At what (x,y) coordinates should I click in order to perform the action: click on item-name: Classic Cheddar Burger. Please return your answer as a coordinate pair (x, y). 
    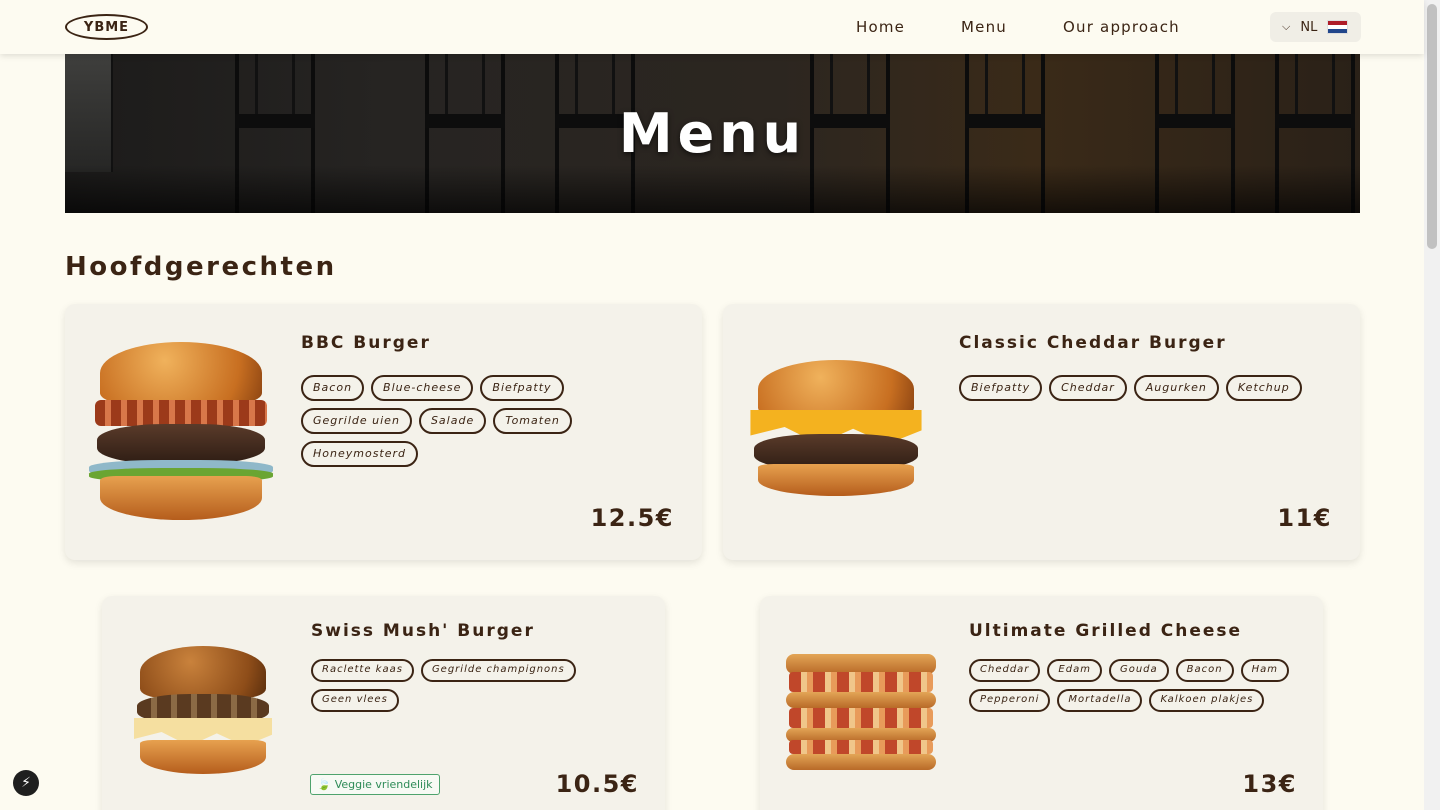
    Looking at the image, I should click on (1093, 343).